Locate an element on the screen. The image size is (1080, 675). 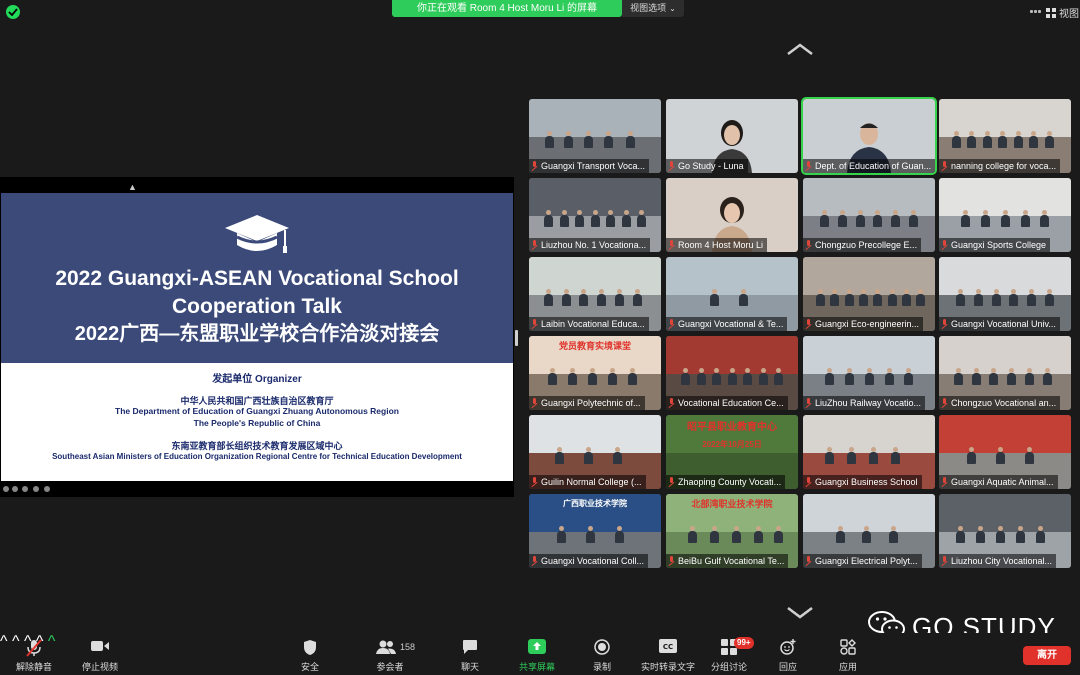
slide-title-line1: 2022 Guangxi-ASEAN Vocational School is located at coordinates (257, 278).